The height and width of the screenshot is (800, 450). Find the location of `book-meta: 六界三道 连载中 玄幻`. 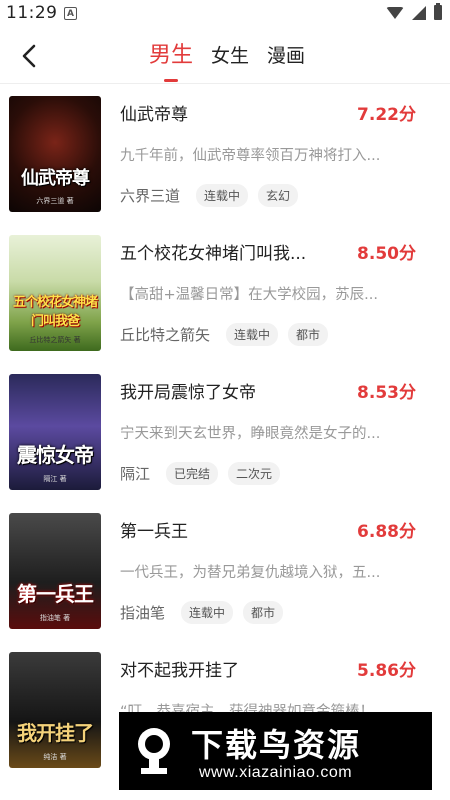

book-meta: 六界三道 连载中 玄幻 is located at coordinates (209, 195).